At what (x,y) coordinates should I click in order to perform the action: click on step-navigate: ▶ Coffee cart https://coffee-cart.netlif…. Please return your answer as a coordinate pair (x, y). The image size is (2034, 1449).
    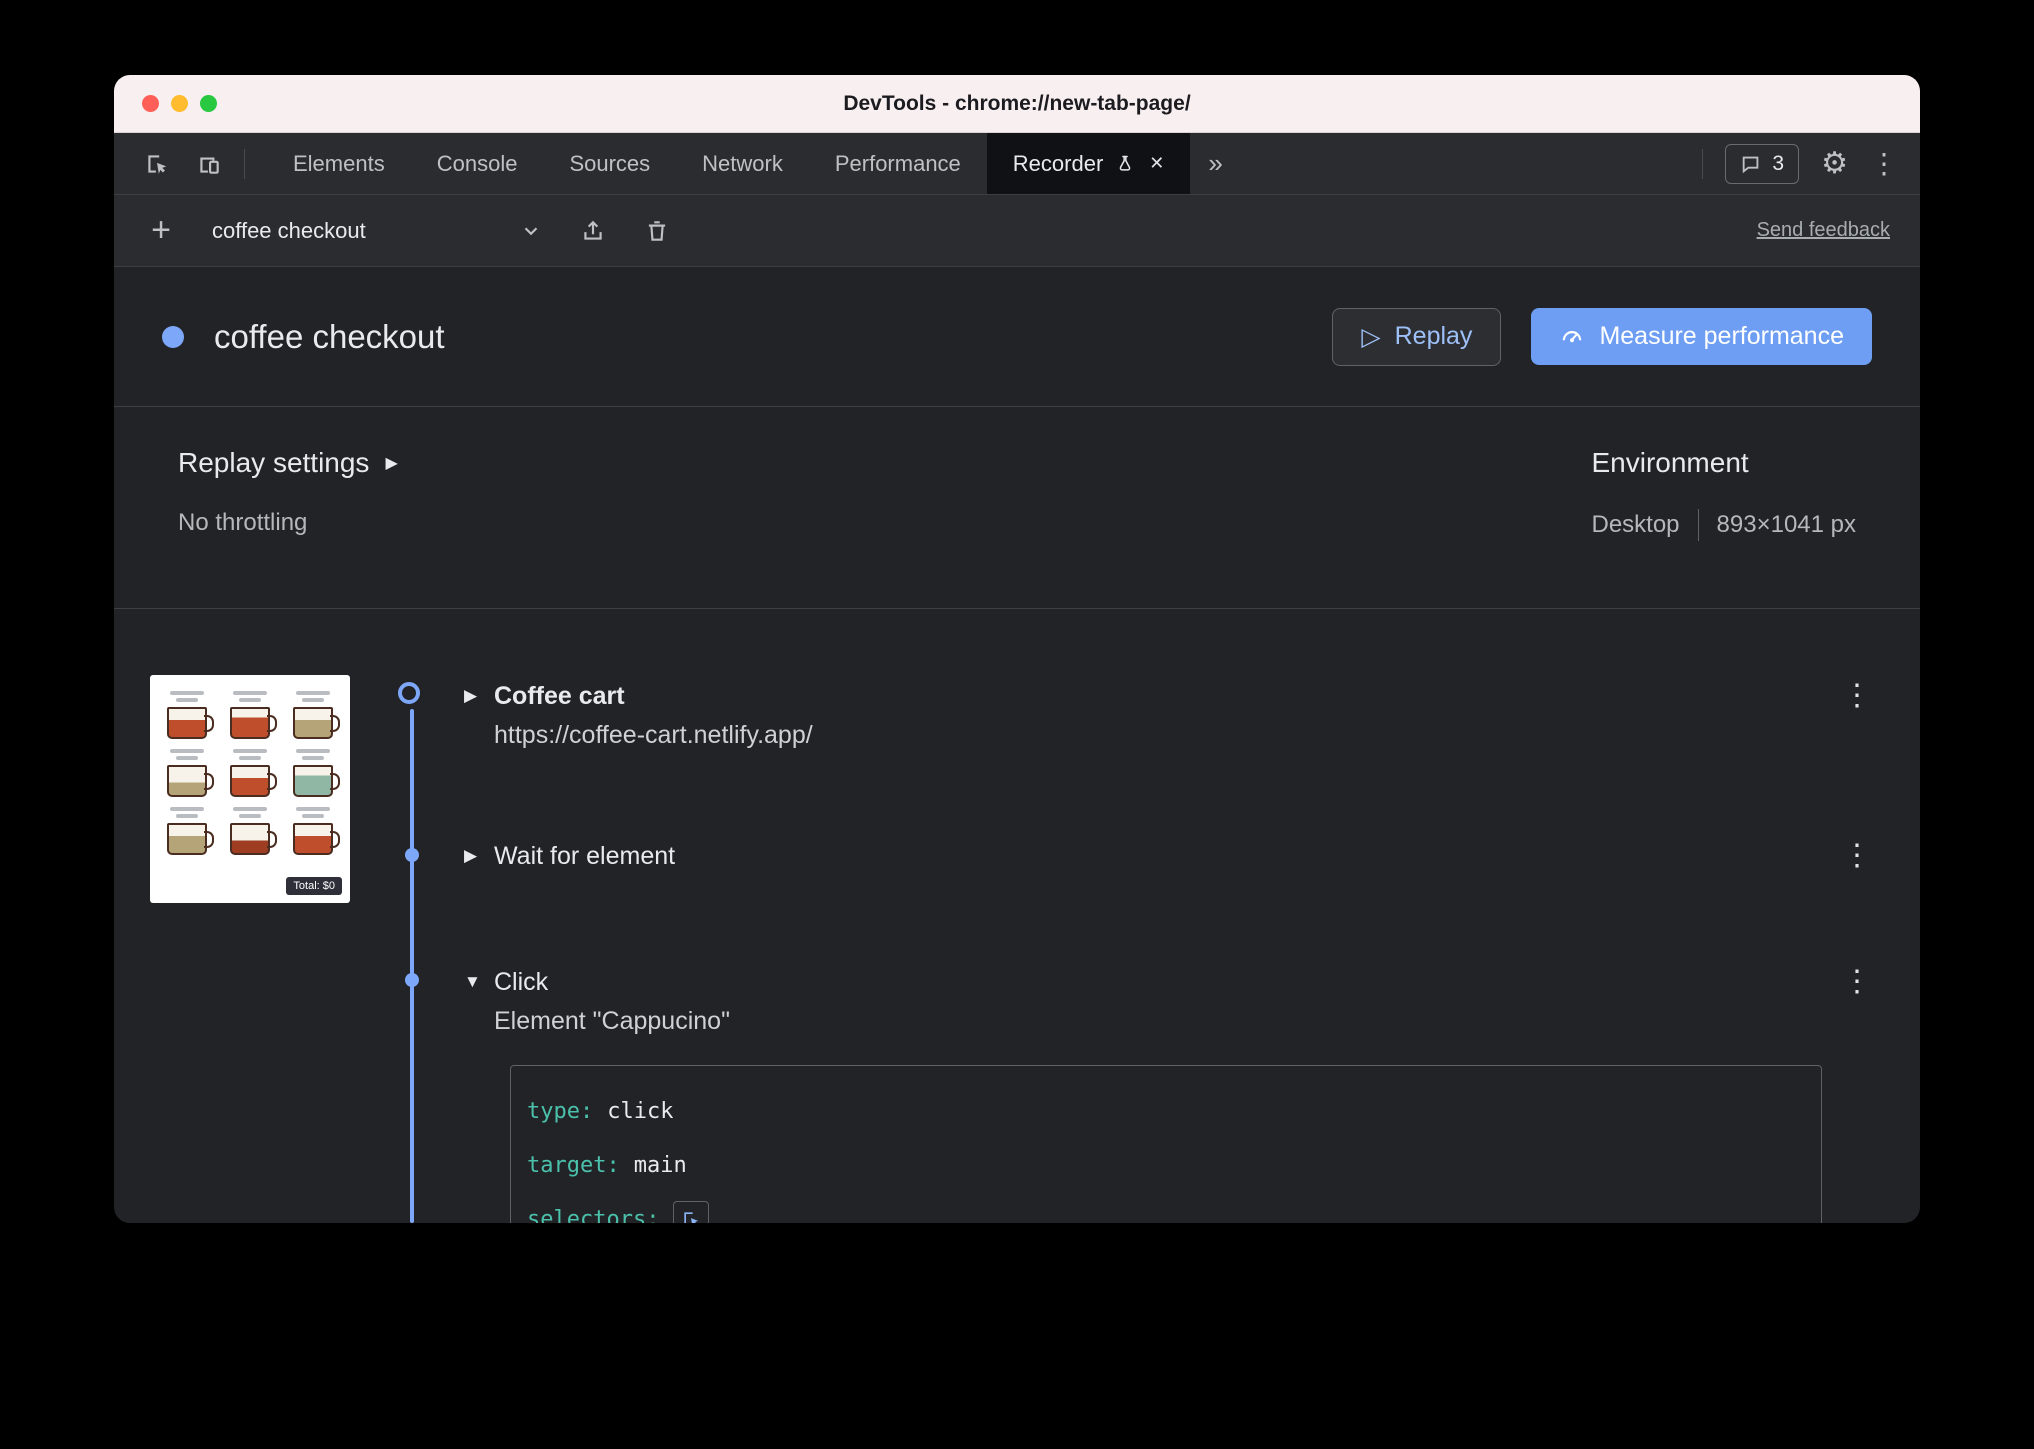
    Looking at the image, I should click on (1168, 718).